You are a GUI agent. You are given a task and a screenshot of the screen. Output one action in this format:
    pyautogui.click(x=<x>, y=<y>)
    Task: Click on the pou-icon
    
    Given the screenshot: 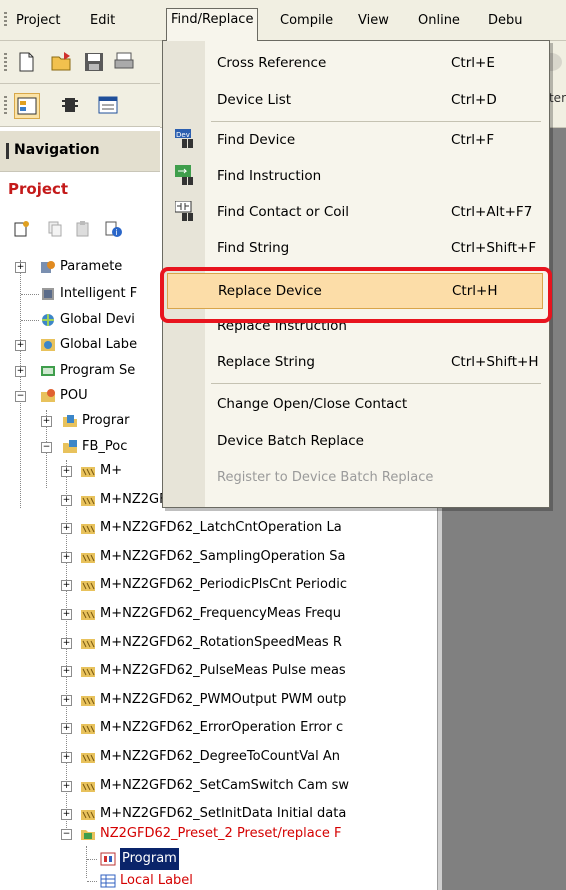 What is the action you would take?
    pyautogui.click(x=48, y=395)
    